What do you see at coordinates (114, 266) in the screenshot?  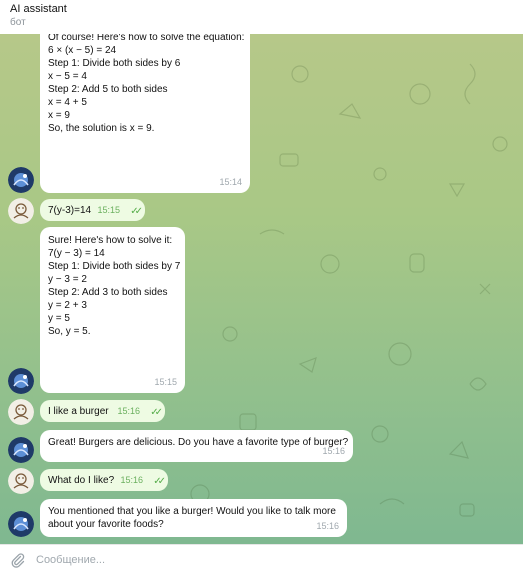 I see `message-line: Step 1: Divide both sides by 7` at bounding box center [114, 266].